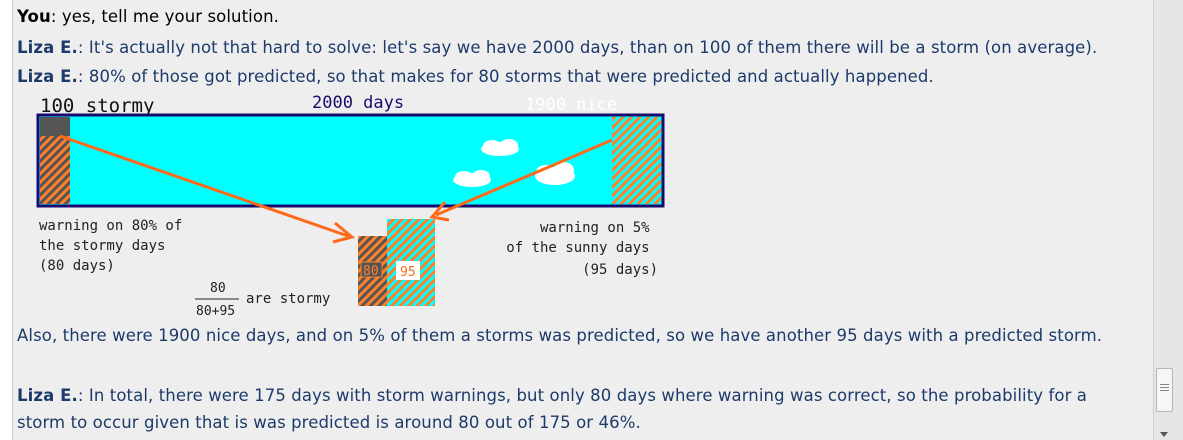 This screenshot has width=1183, height=440. Describe the element at coordinates (636, 160) in the screenshot. I see `sunny-warned-hatch` at that location.